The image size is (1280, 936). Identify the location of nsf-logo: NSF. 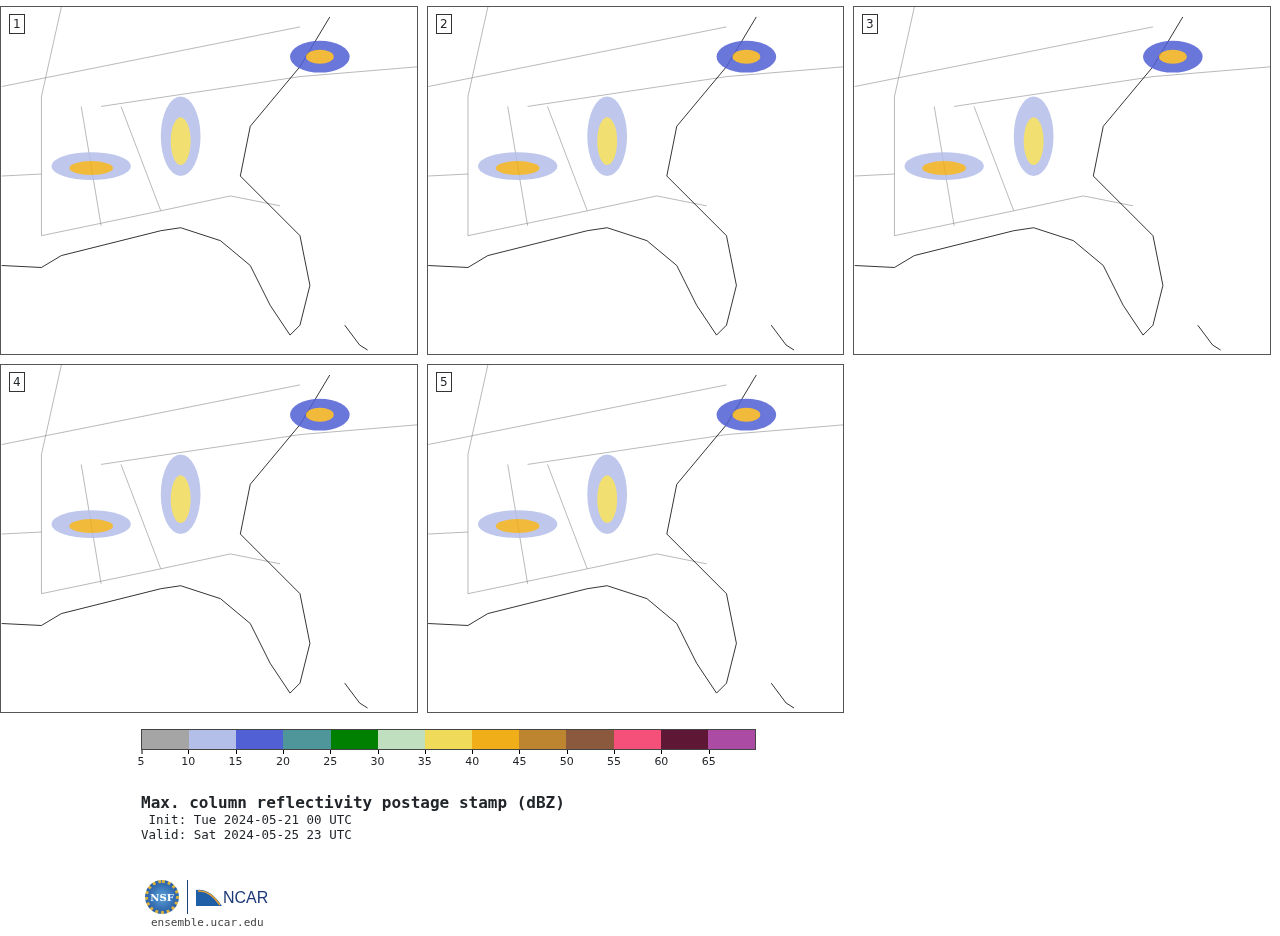
(162, 897).